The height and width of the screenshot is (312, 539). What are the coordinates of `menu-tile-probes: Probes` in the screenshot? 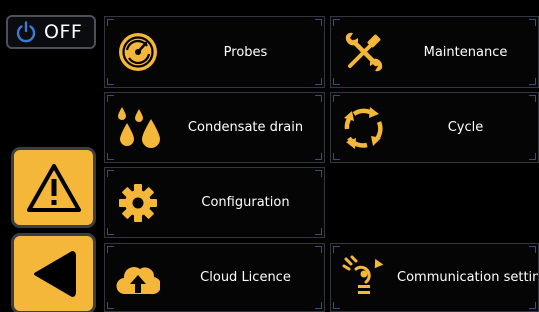 It's located at (214, 52).